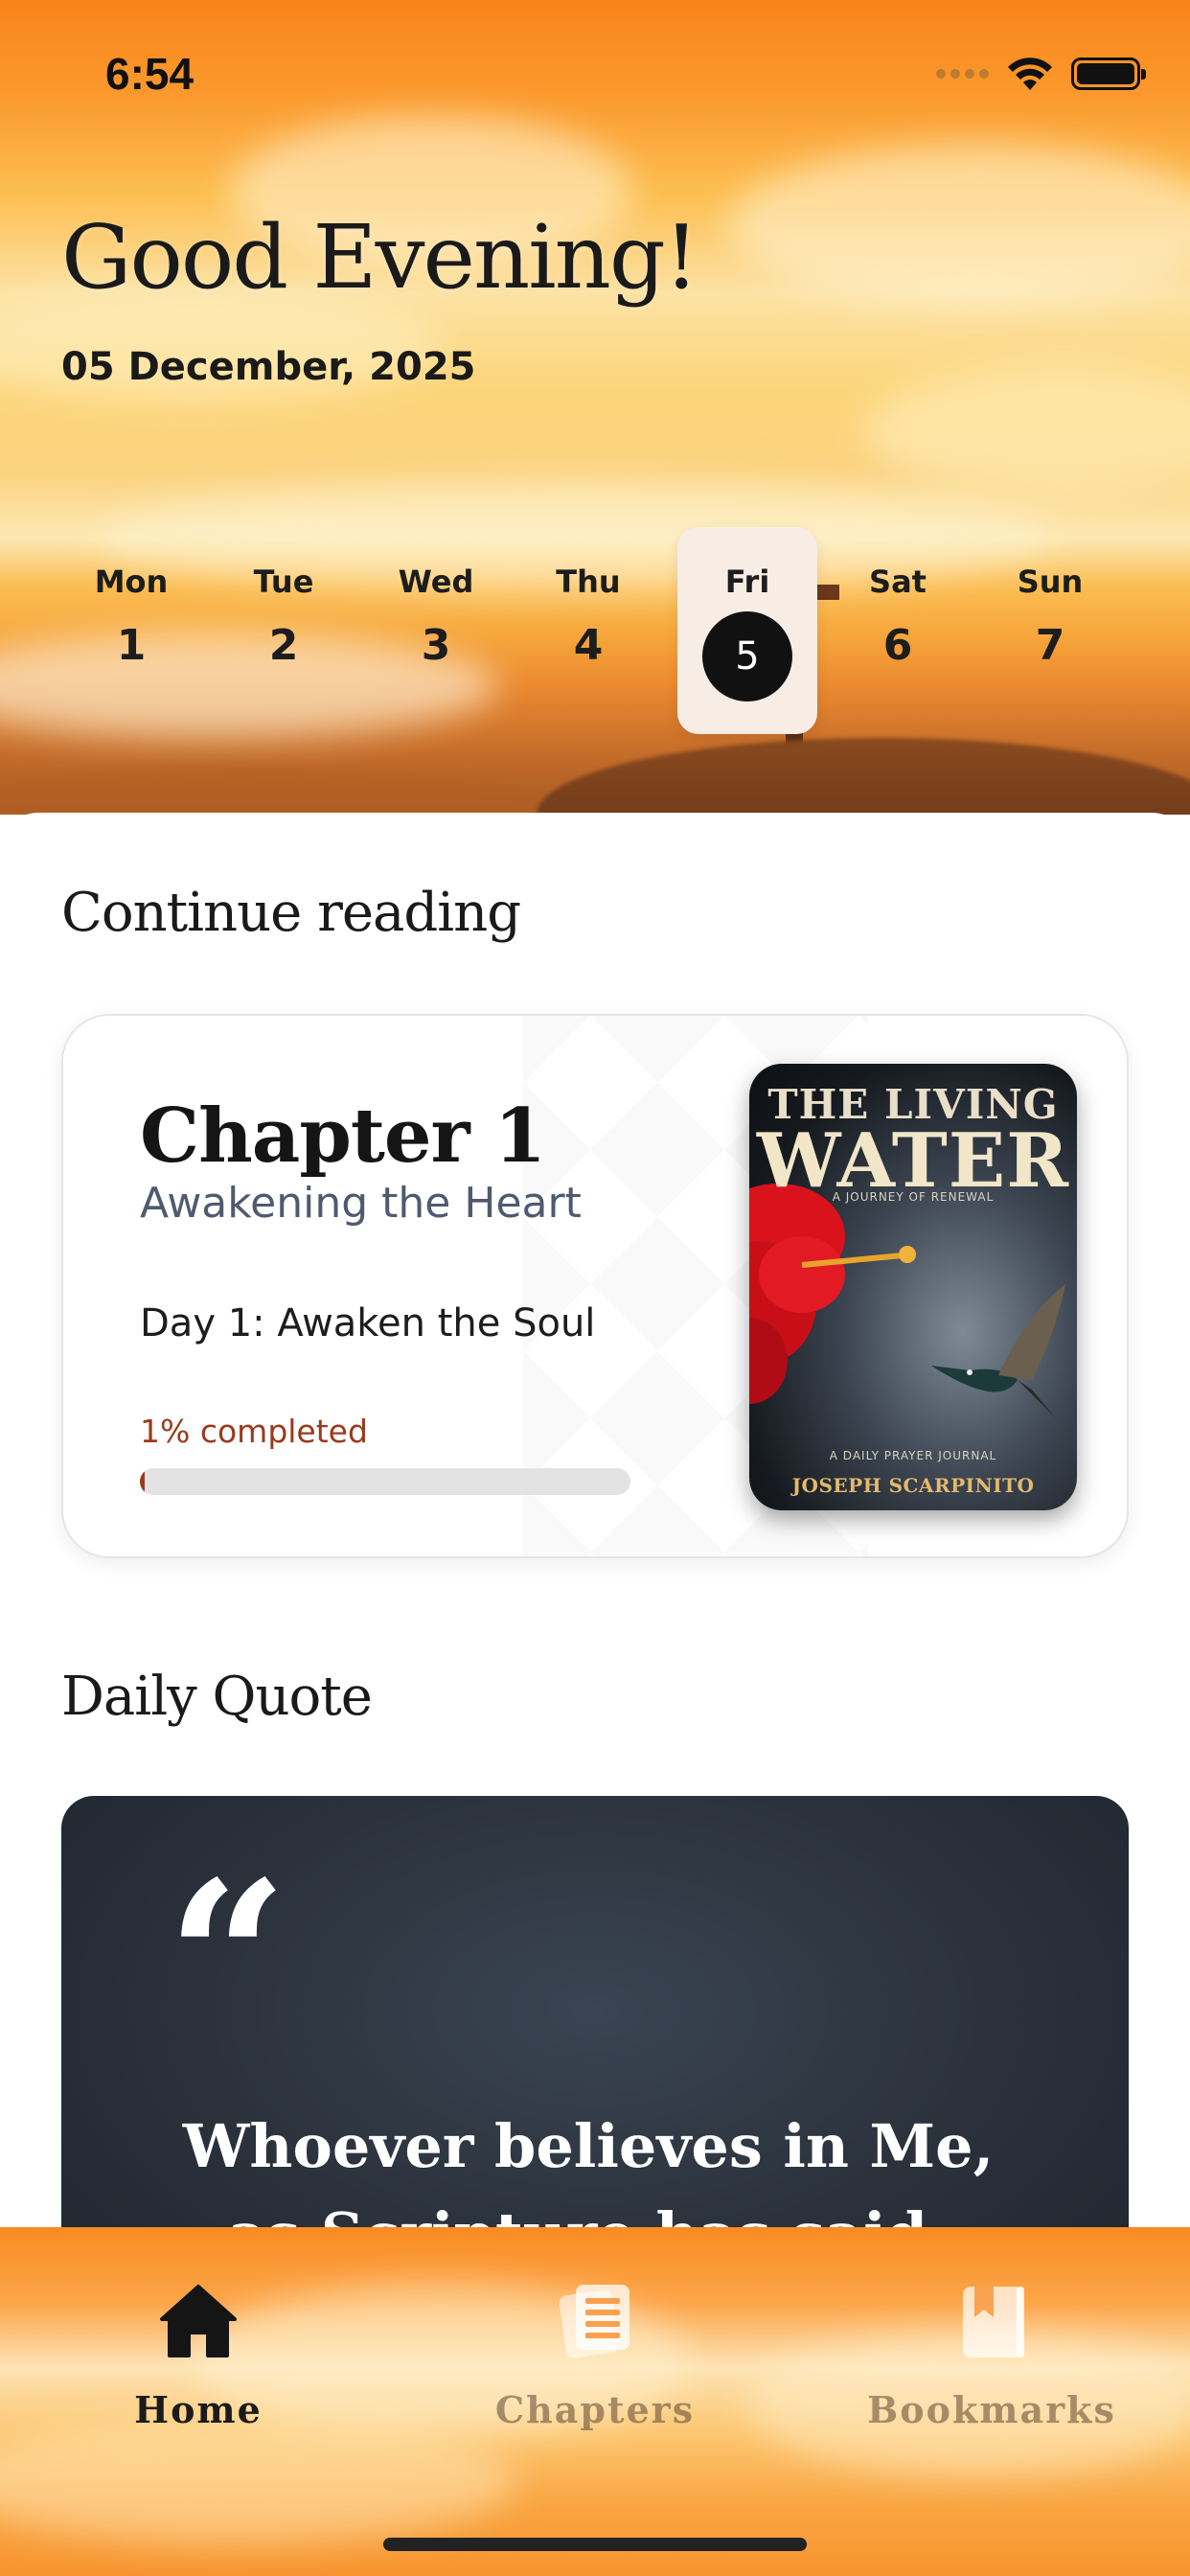 The image size is (1190, 2576). Describe the element at coordinates (132, 582) in the screenshot. I see `day-name: Mon` at that location.